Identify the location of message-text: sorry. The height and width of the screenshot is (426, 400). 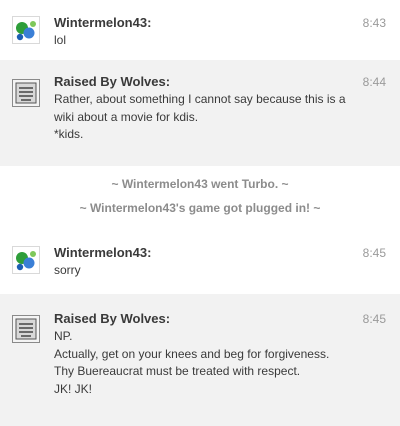
(67, 270).